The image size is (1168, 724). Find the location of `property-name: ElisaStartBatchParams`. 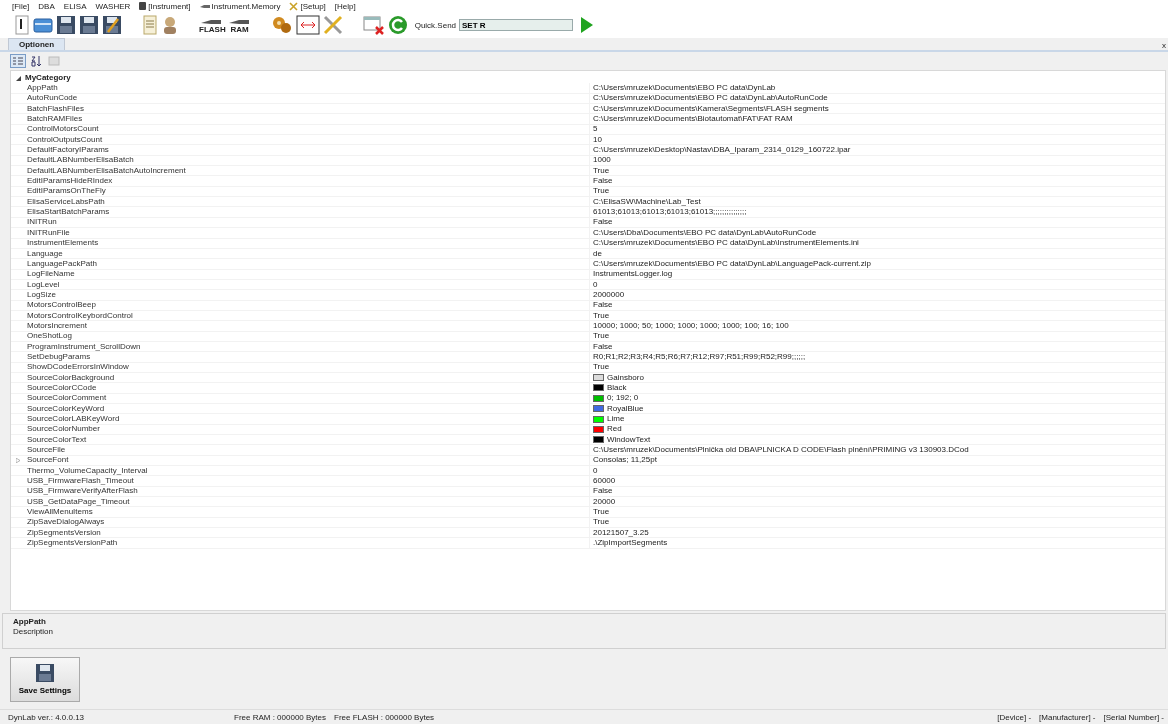

property-name: ElisaStartBatchParams is located at coordinates (307, 212).